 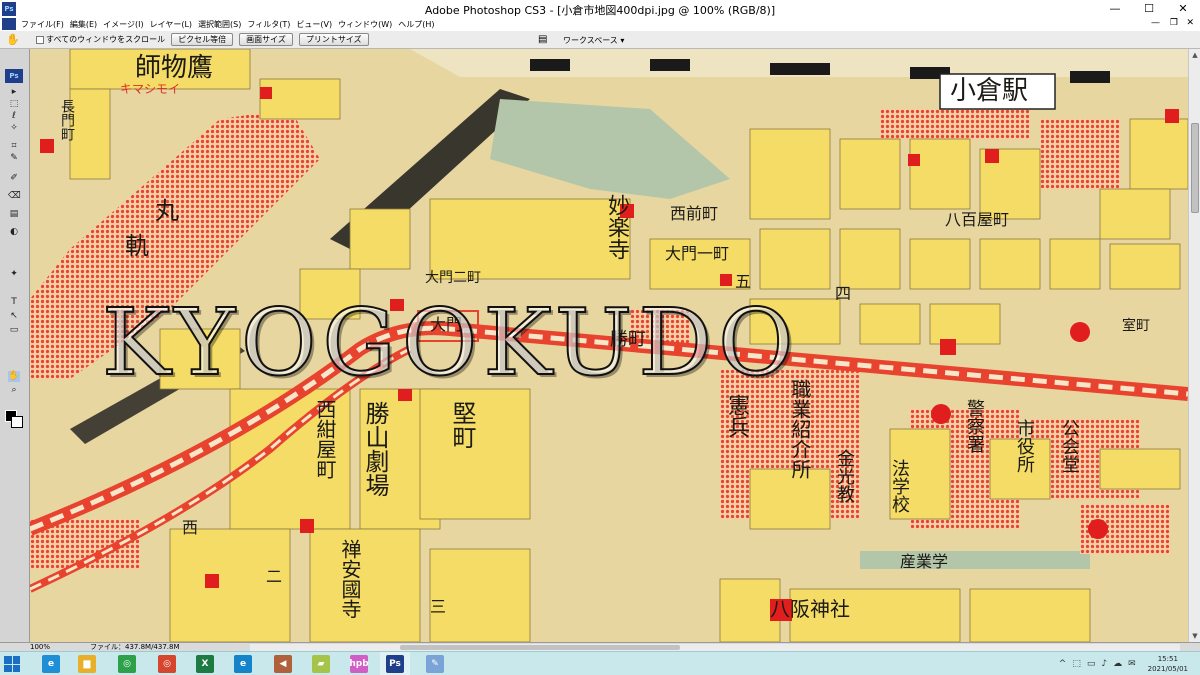 What do you see at coordinates (268, 24) in the screenshot?
I see `menu-filter: フィルタ(T)` at bounding box center [268, 24].